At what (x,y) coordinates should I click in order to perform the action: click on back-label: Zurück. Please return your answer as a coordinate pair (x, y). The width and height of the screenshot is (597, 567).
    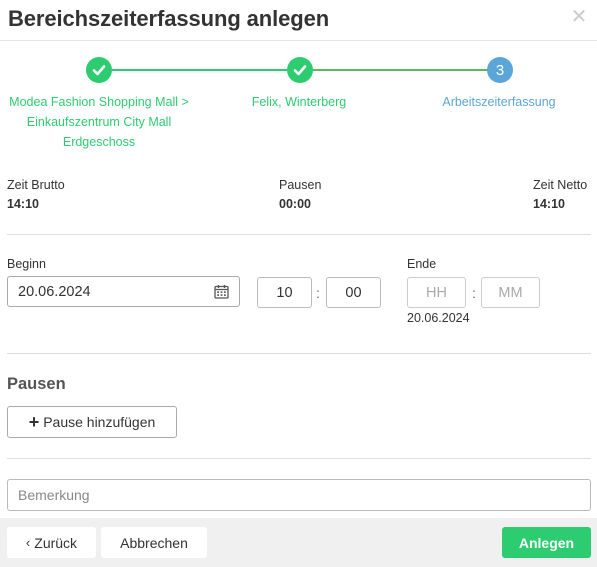
    Looking at the image, I should click on (56, 542).